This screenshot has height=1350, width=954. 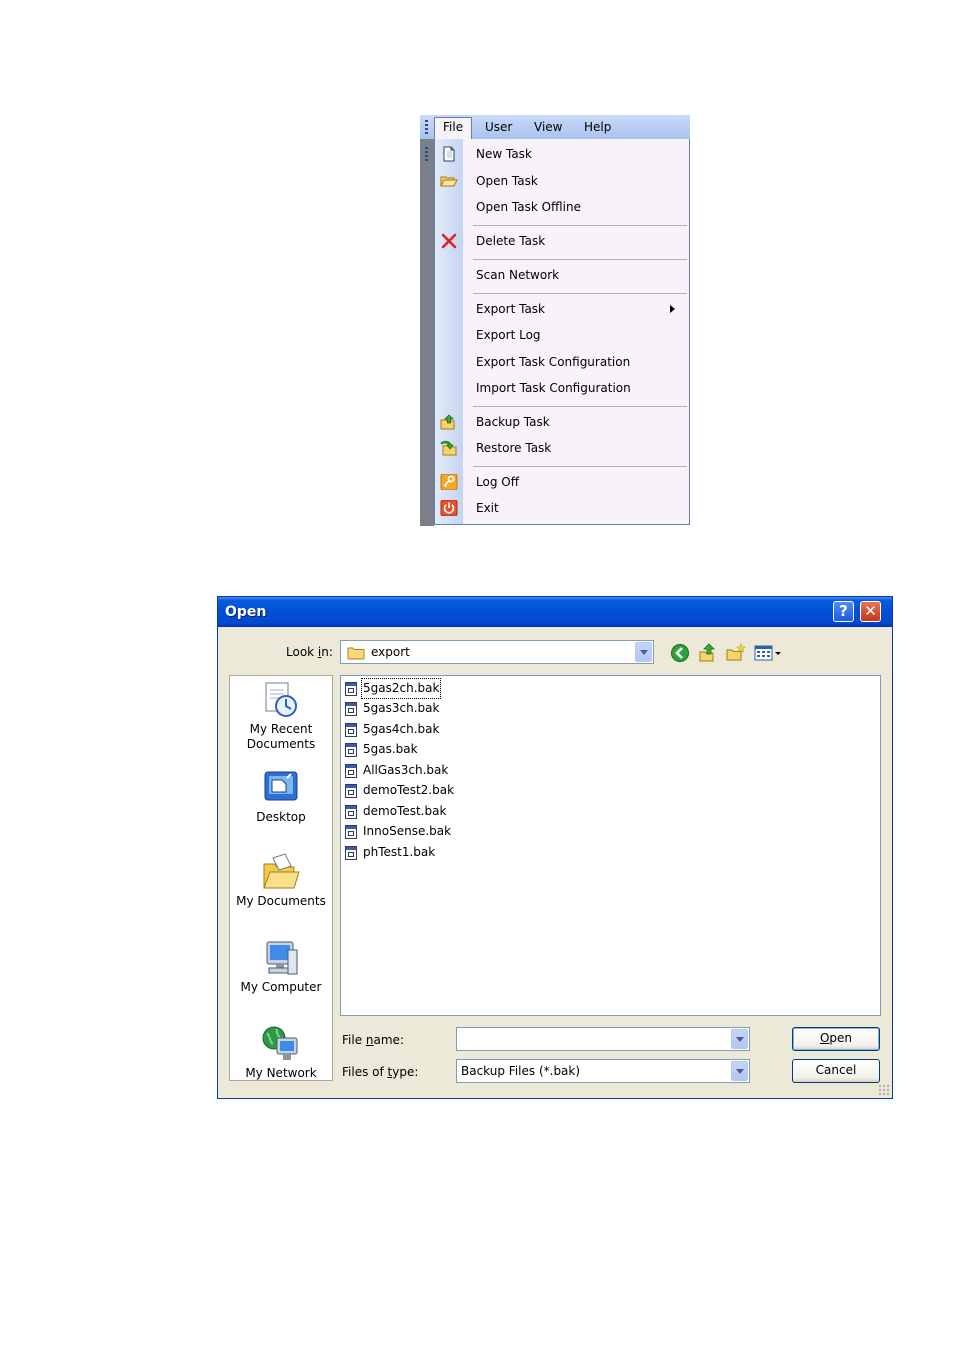 What do you see at coordinates (449, 154) in the screenshot?
I see `new-document-icon` at bounding box center [449, 154].